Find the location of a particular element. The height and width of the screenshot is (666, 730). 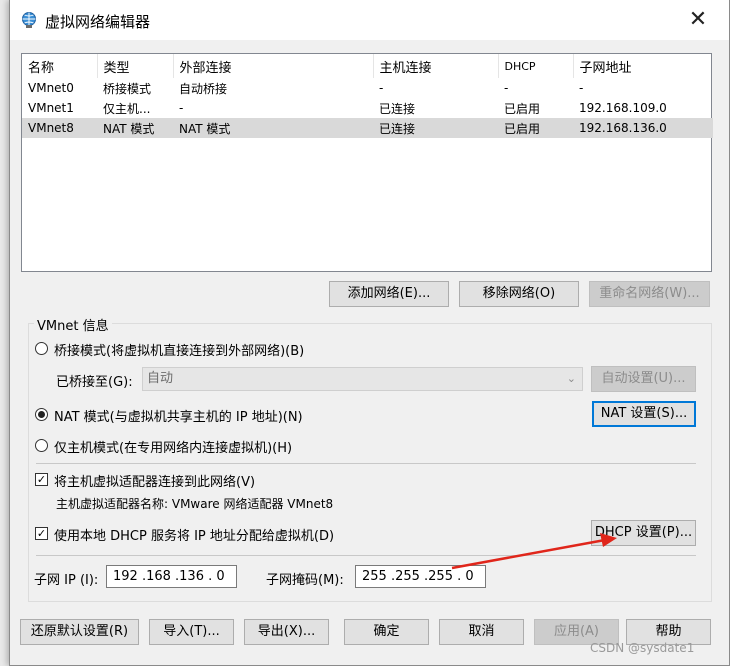

ok-button: 确定 is located at coordinates (386, 632).